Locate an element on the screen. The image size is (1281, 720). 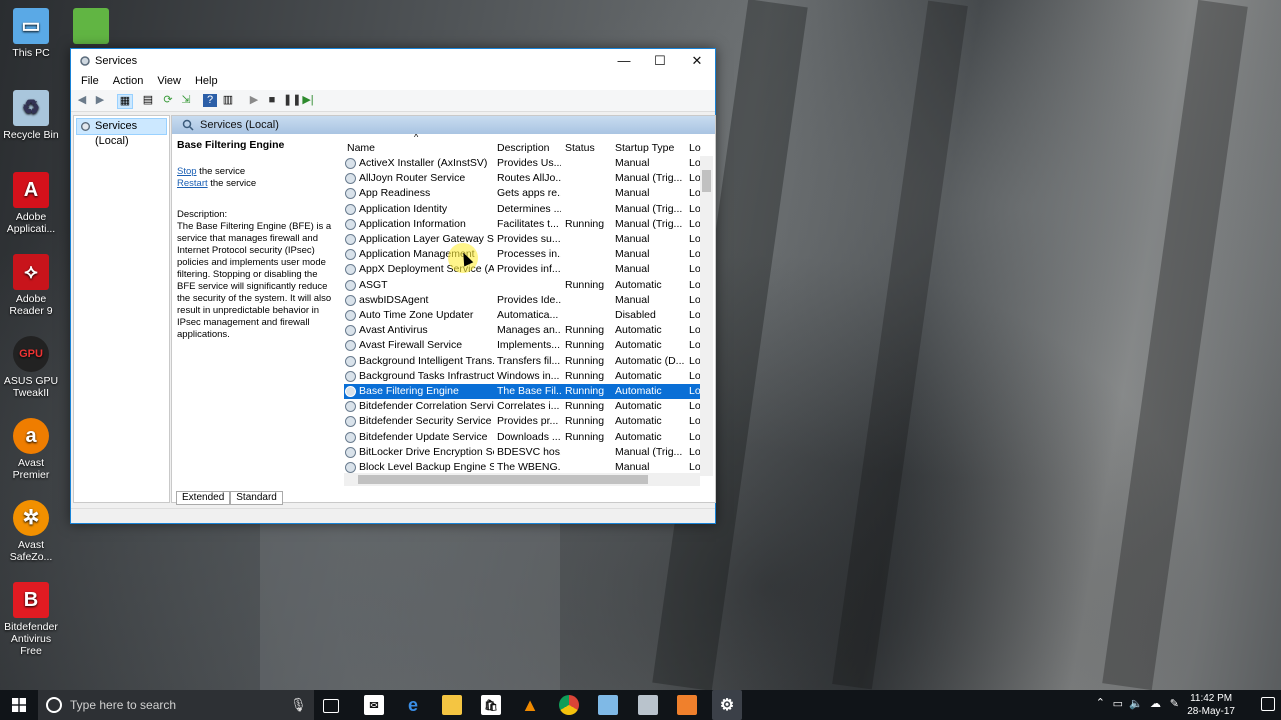
computer-management-icon is located at coordinates (648, 705).